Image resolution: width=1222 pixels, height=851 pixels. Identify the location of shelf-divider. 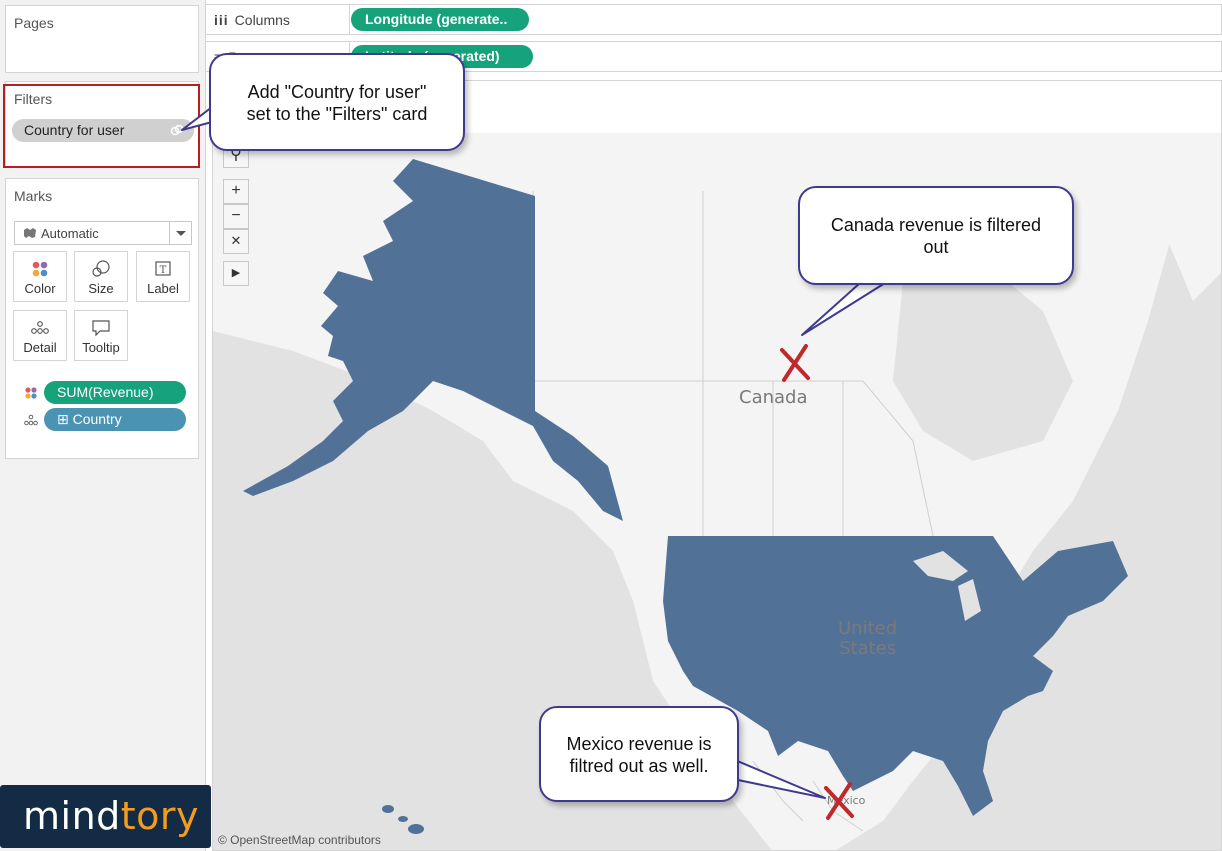
(349, 19).